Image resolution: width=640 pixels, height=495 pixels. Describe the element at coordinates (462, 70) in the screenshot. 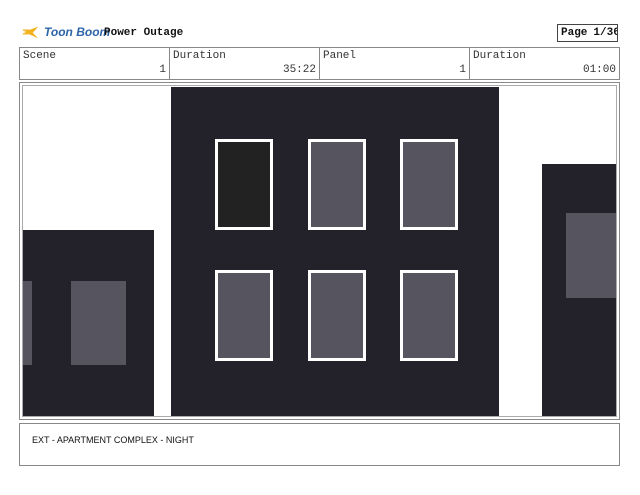

I see `panel-value: 1` at that location.